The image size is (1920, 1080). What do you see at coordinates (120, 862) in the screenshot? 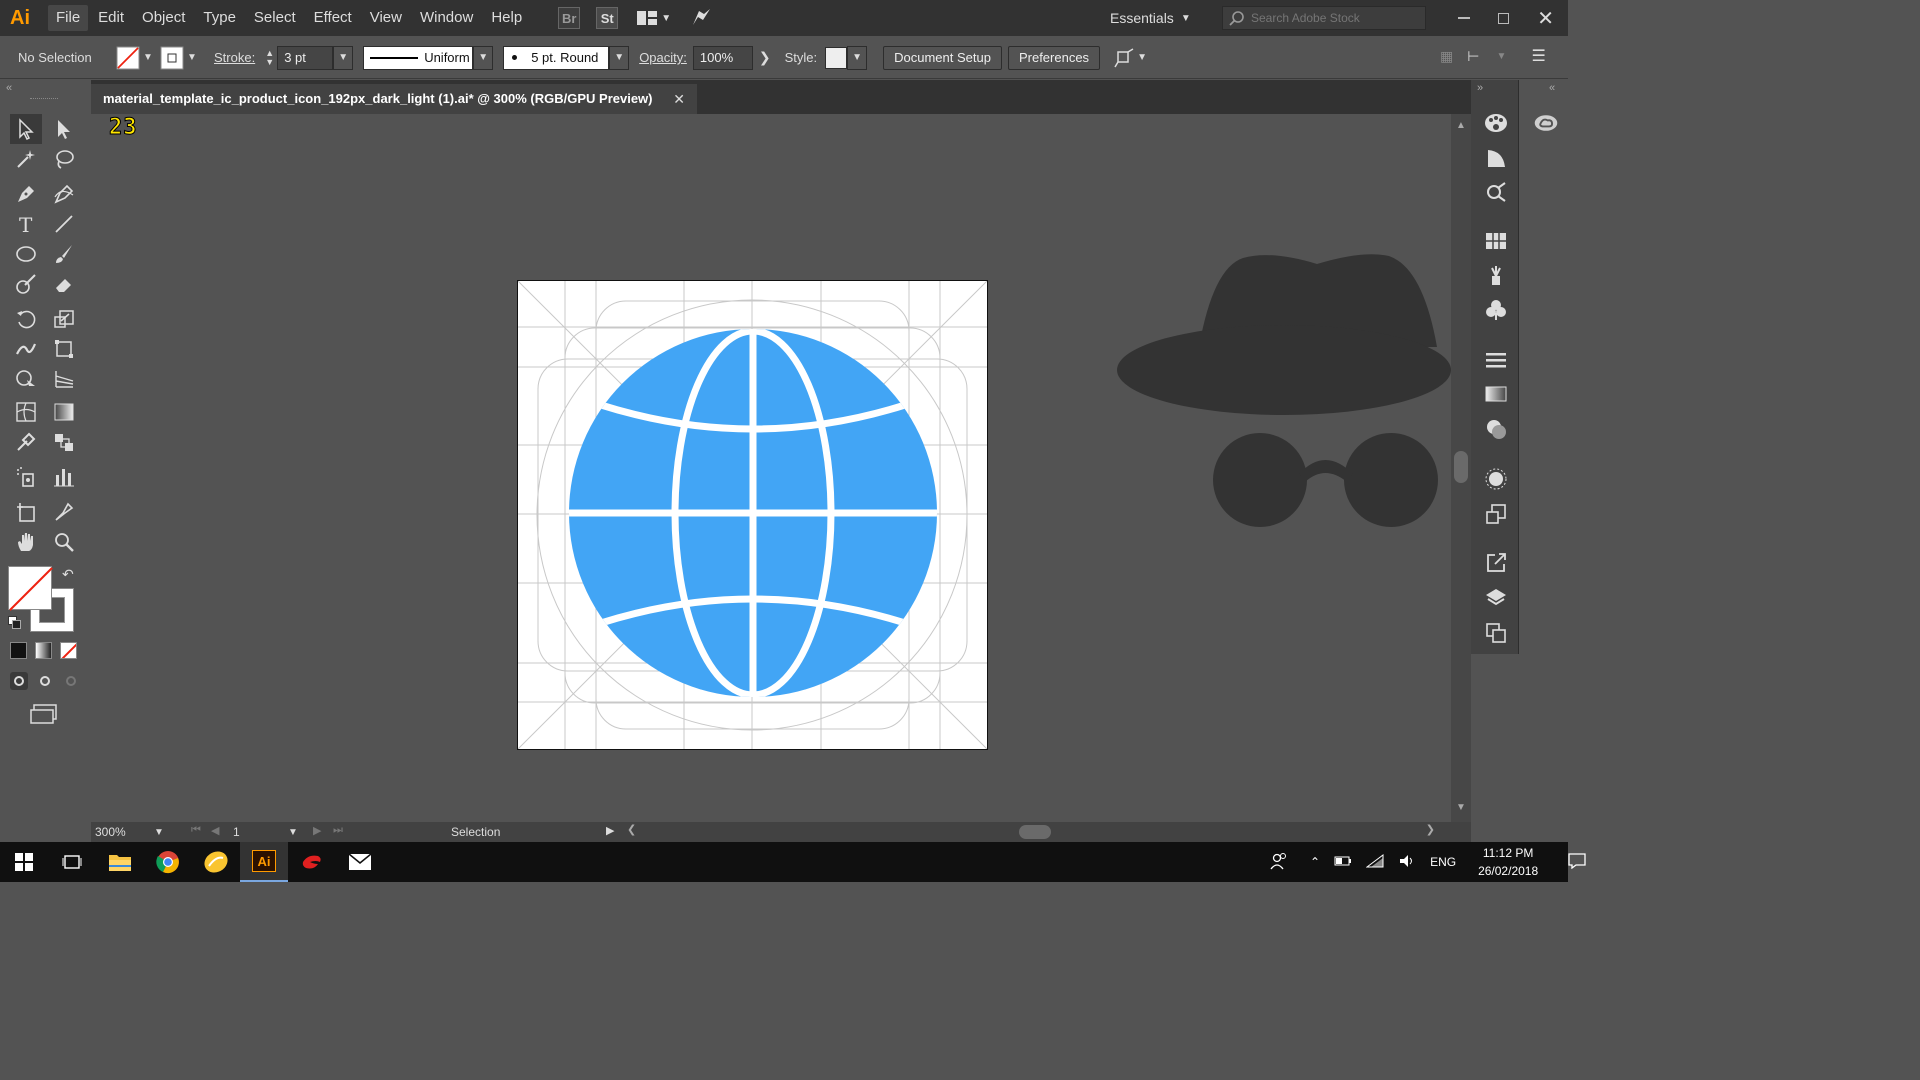
I see `file-explorer-button` at bounding box center [120, 862].